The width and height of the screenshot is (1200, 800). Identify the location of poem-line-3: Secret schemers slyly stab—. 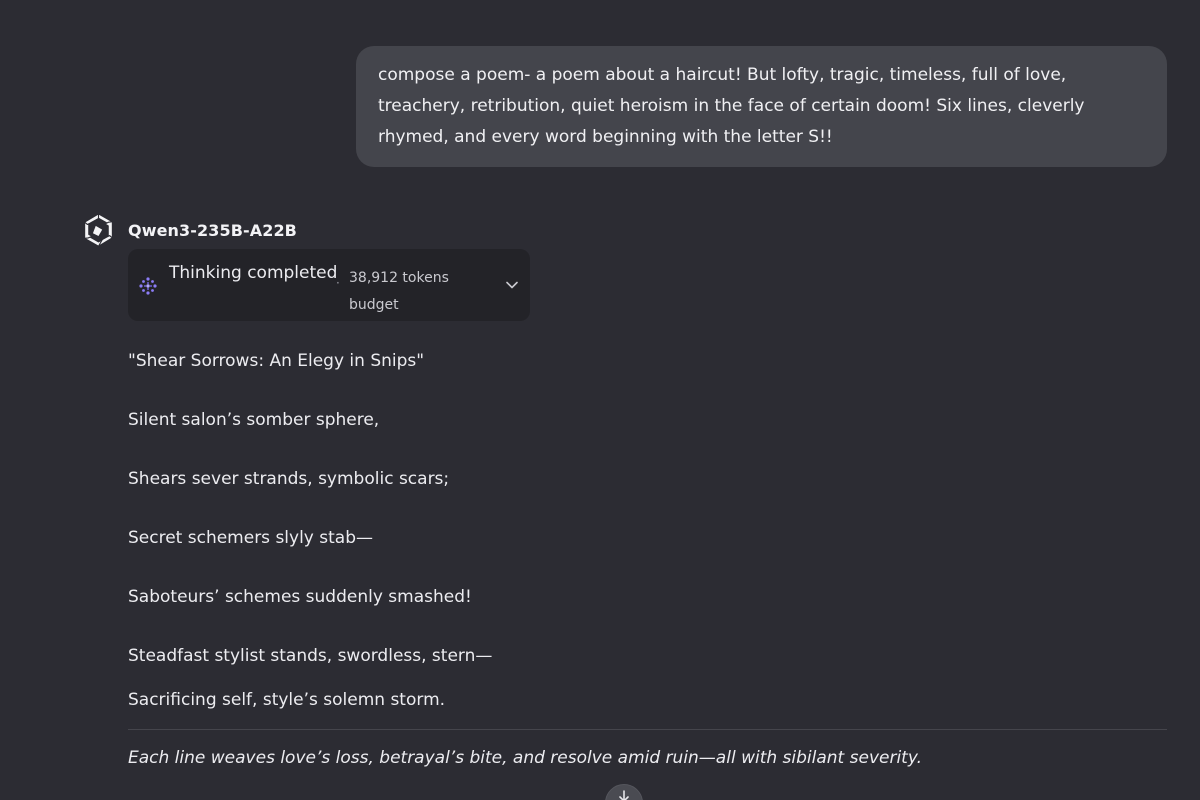
(251, 538).